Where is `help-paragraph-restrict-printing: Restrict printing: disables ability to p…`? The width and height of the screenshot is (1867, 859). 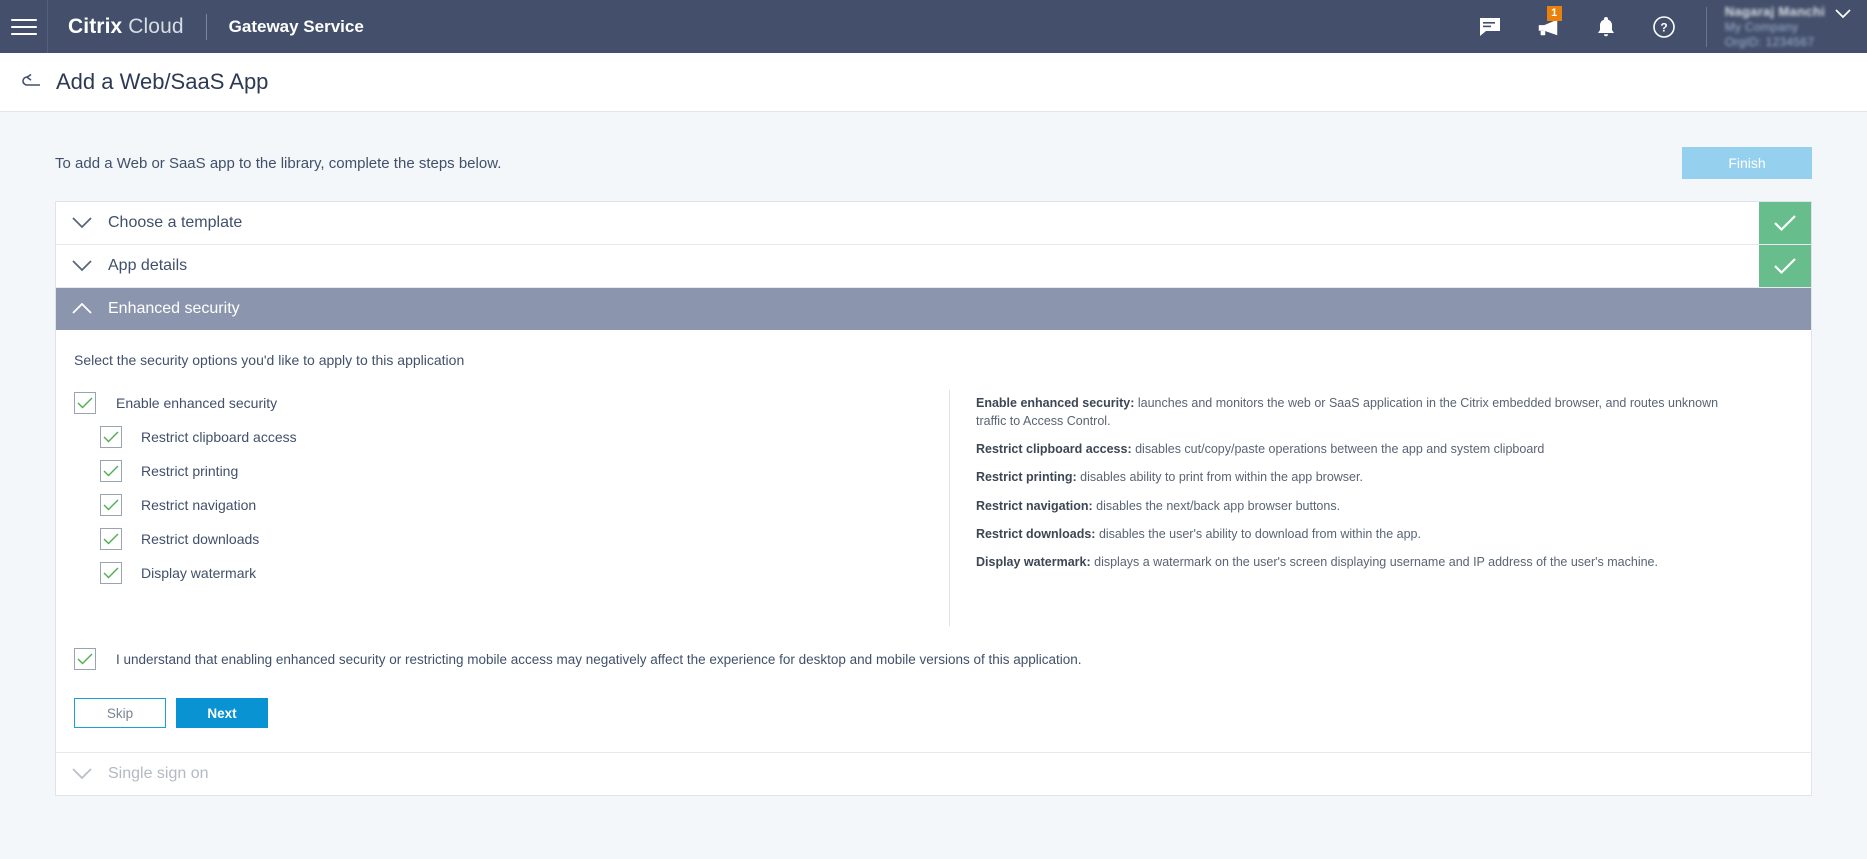 help-paragraph-restrict-printing: Restrict printing: disables ability to p… is located at coordinates (1363, 477).